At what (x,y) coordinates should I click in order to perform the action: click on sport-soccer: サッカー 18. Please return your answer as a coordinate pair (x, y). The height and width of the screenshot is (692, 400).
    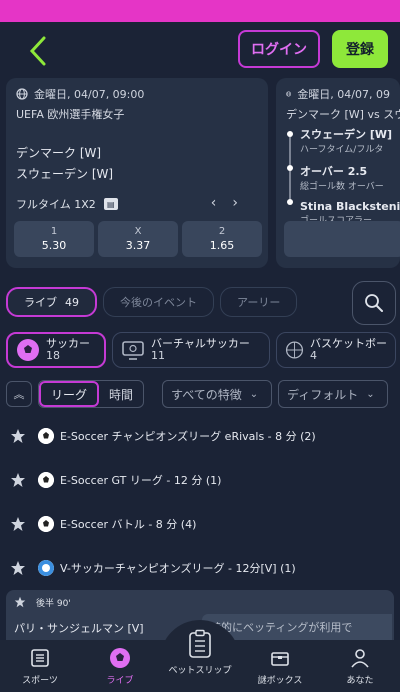
    Looking at the image, I should click on (56, 350).